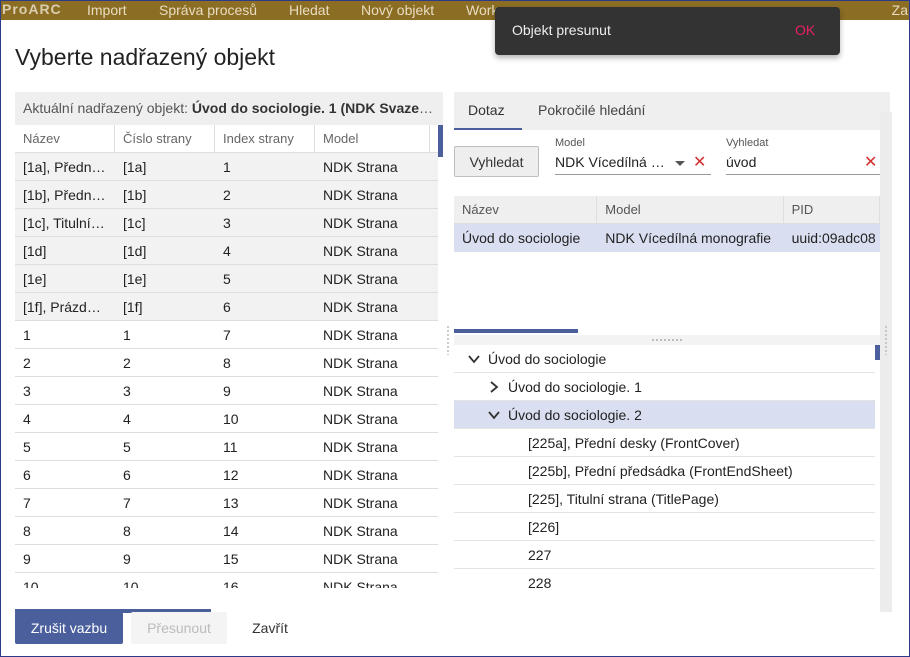 This screenshot has width=910, height=657. Describe the element at coordinates (633, 163) in the screenshot. I see `model-select: NDK Vícedílná monografie ✕` at that location.